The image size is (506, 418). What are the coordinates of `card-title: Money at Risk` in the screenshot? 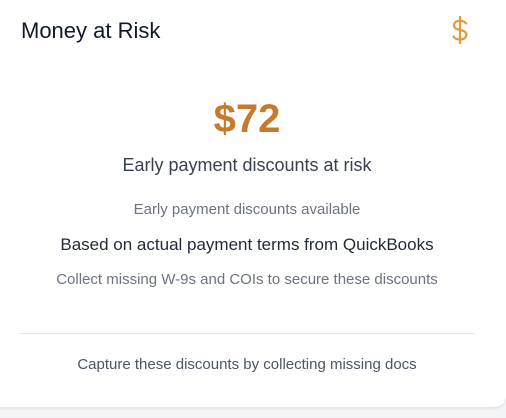 It's located at (91, 30).